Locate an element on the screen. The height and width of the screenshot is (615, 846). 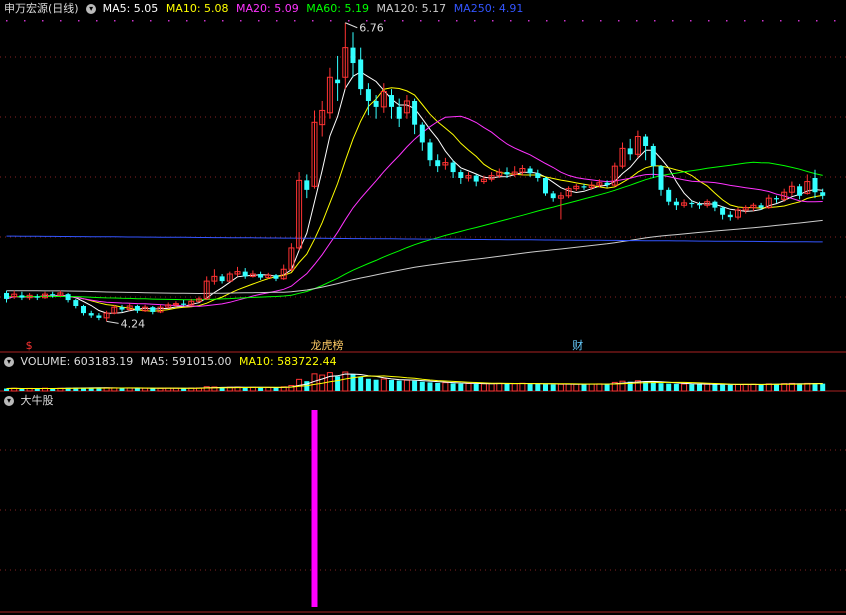
stock-title: 申万宏源(日线) is located at coordinates (41, 8).